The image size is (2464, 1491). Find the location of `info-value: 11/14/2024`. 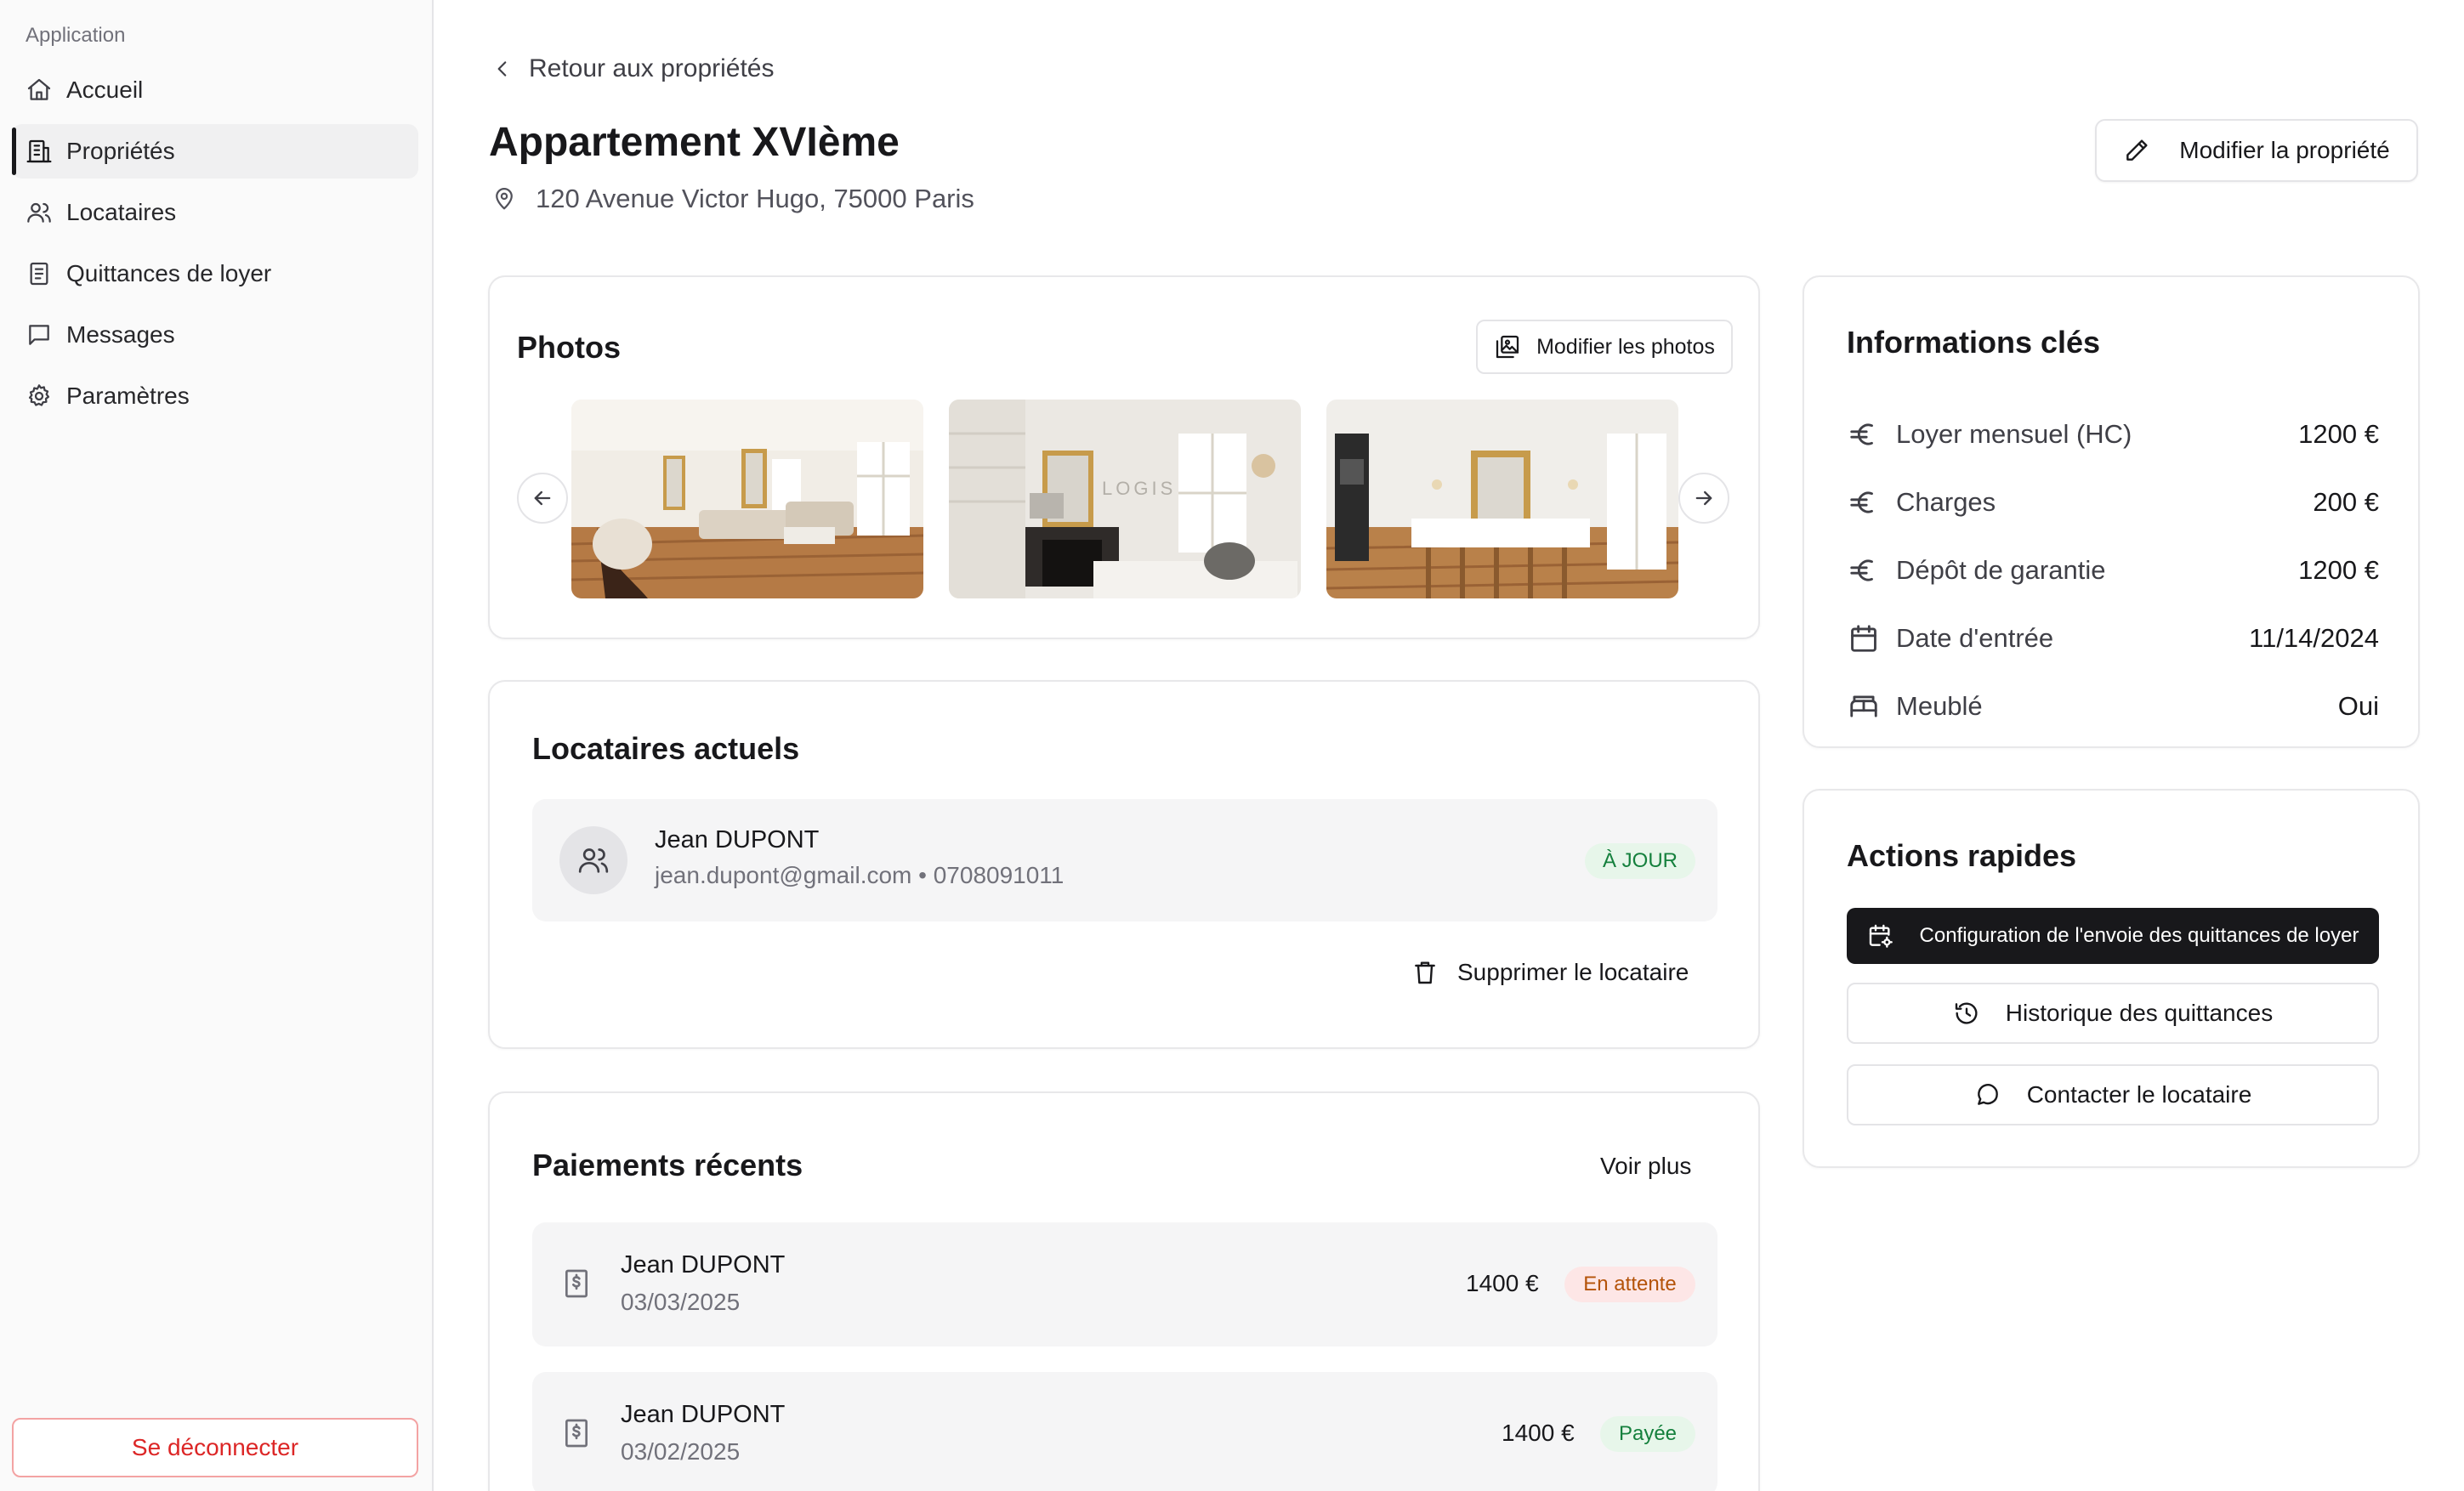

info-value: 11/14/2024 is located at coordinates (2314, 638).